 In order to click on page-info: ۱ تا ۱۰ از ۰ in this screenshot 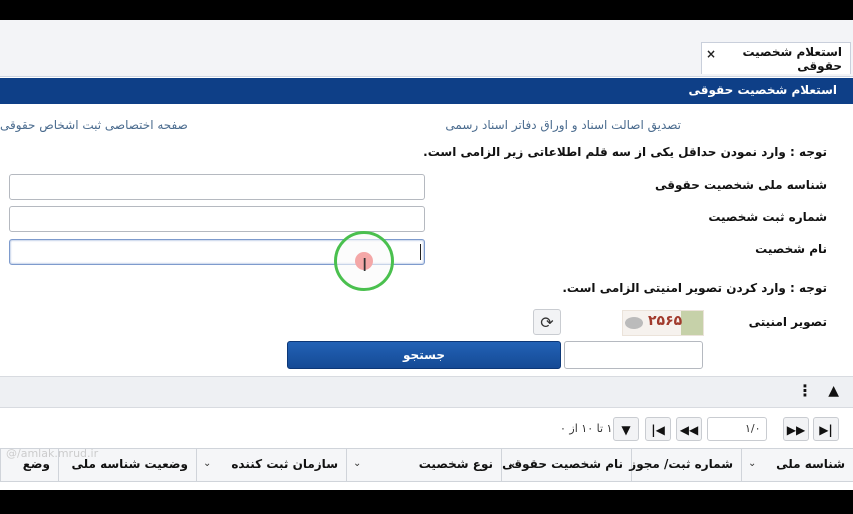, I will do `click(586, 428)`.